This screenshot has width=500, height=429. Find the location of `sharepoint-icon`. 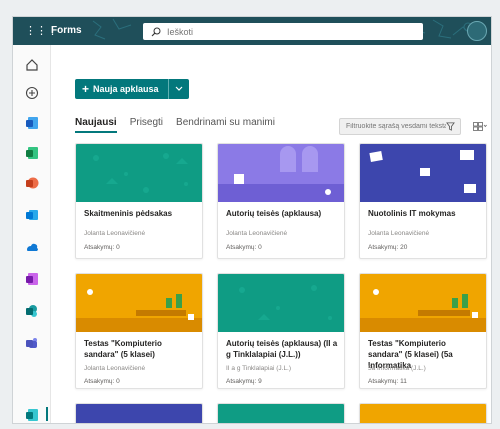

sharepoint-icon is located at coordinates (32, 311).